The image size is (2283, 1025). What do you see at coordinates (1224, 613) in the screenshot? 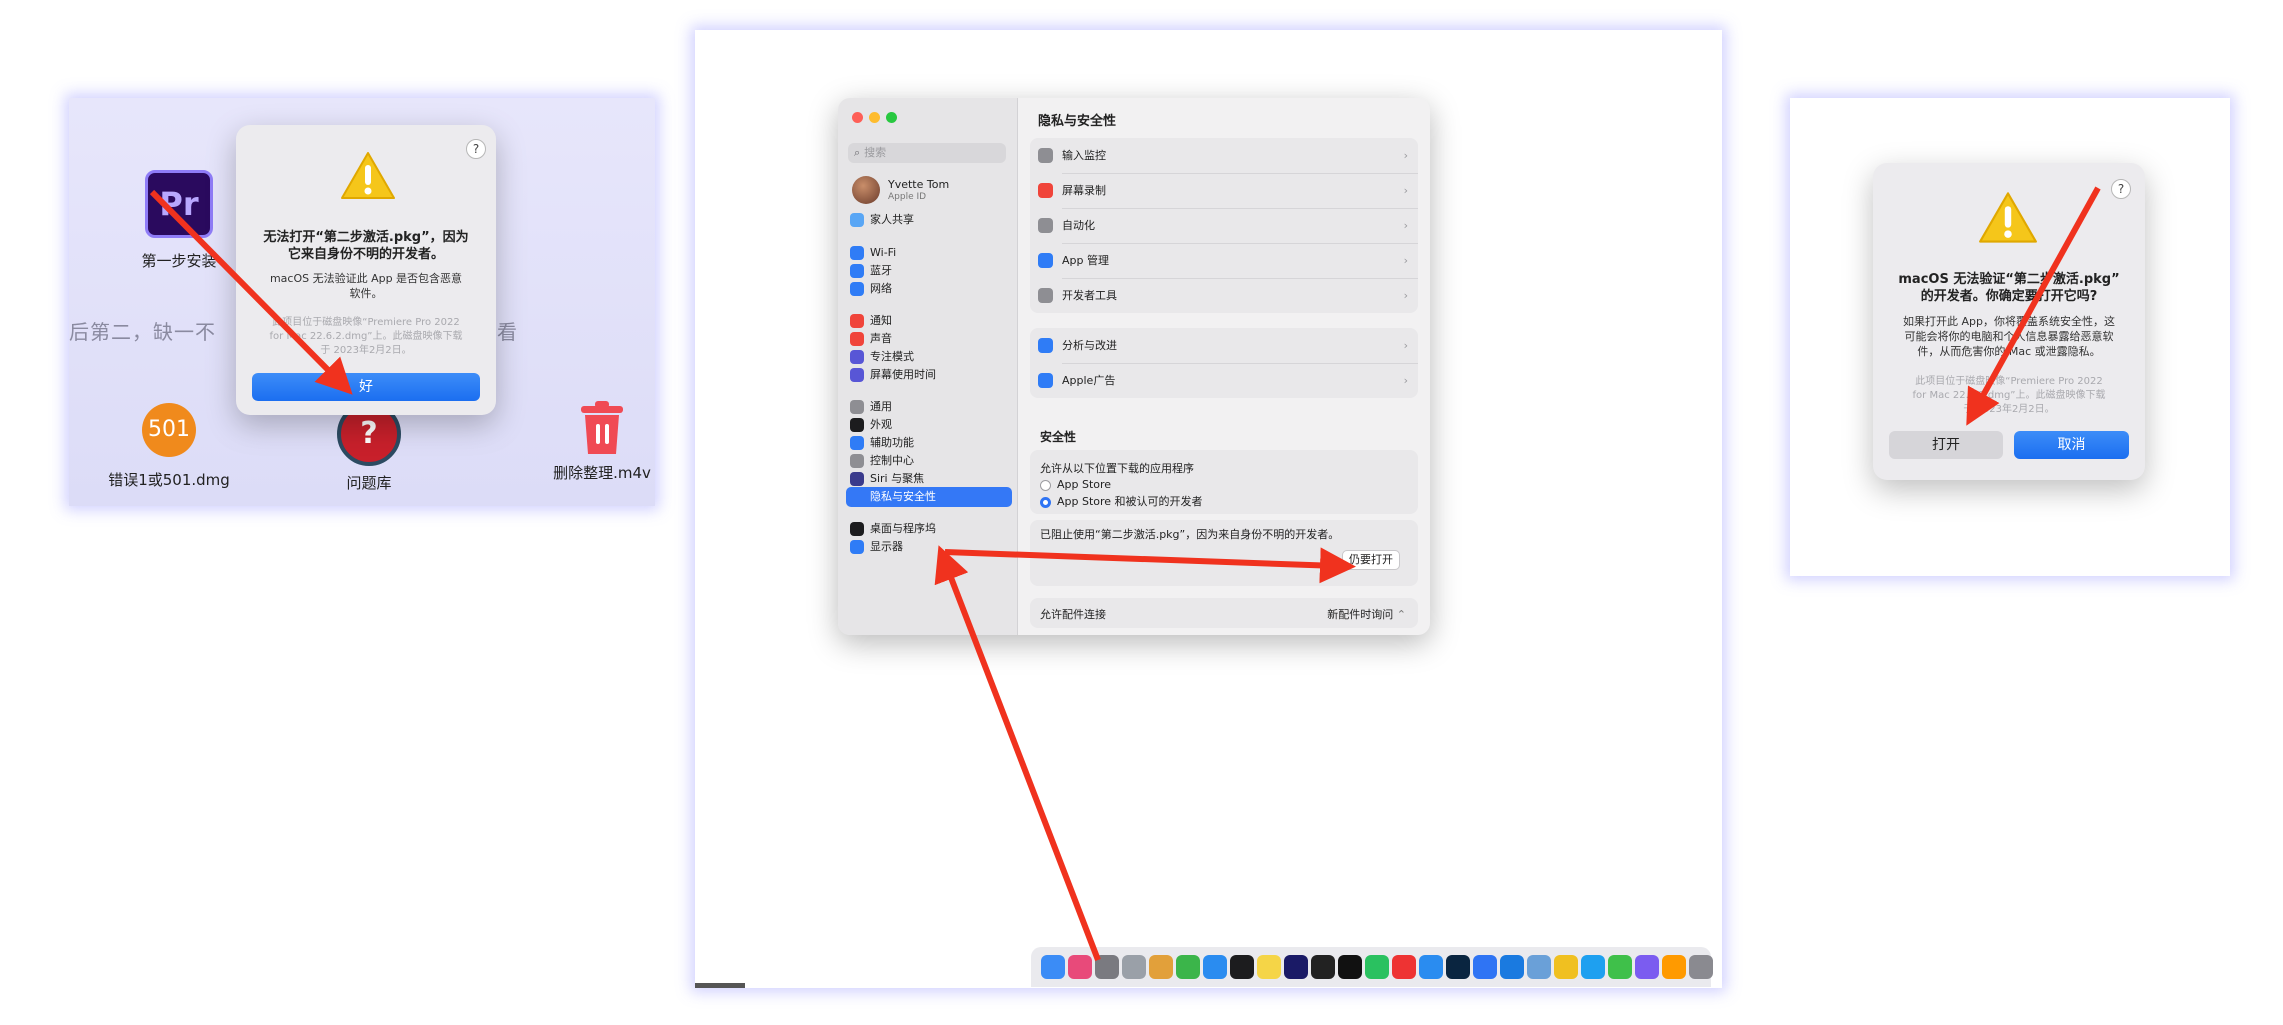
I see `accessory-group: 允许配件连接 新配件时询问 ⌃` at bounding box center [1224, 613].